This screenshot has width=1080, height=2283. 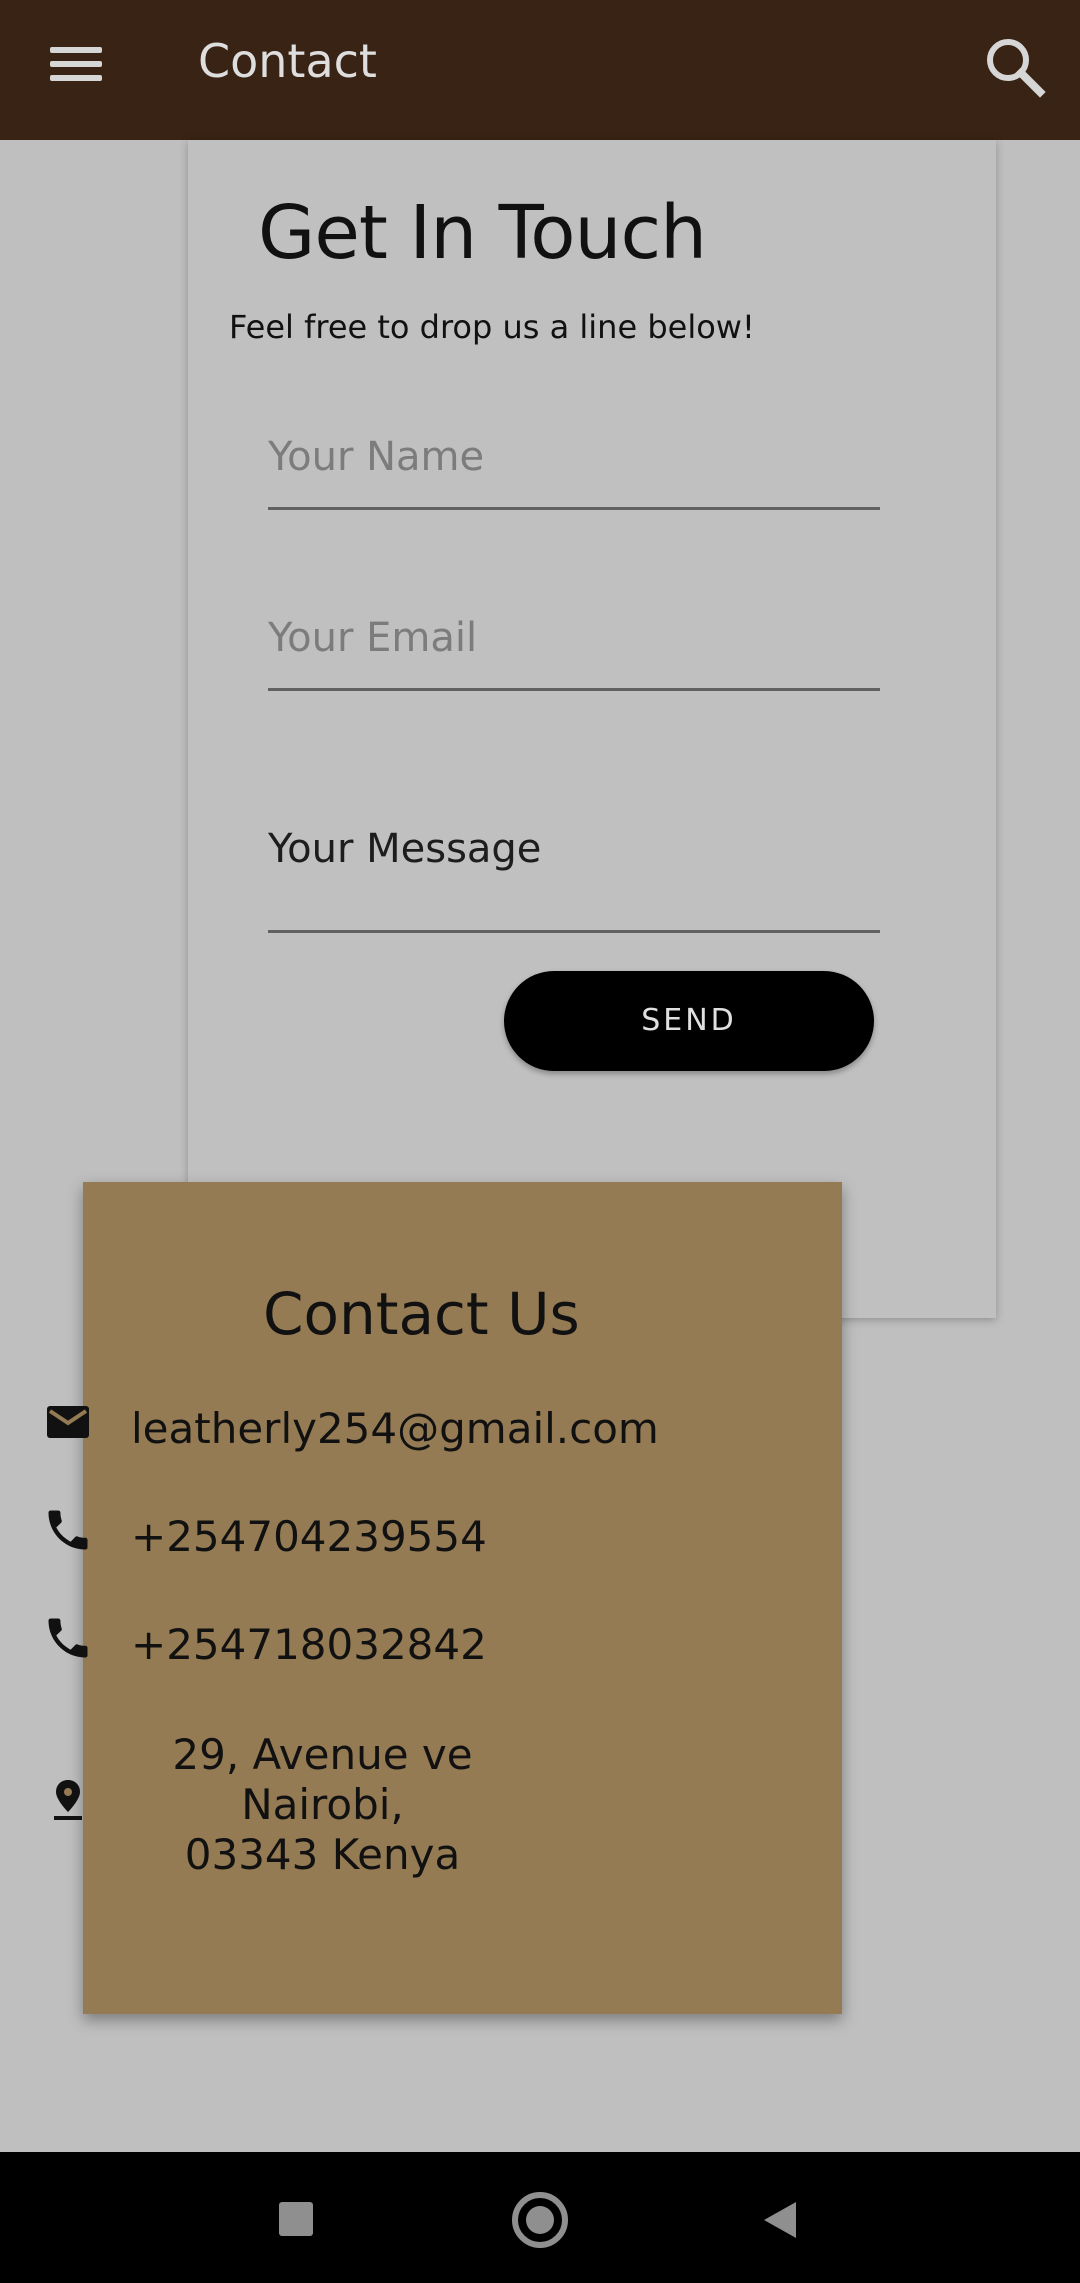 What do you see at coordinates (1016, 68) in the screenshot?
I see `search-icon` at bounding box center [1016, 68].